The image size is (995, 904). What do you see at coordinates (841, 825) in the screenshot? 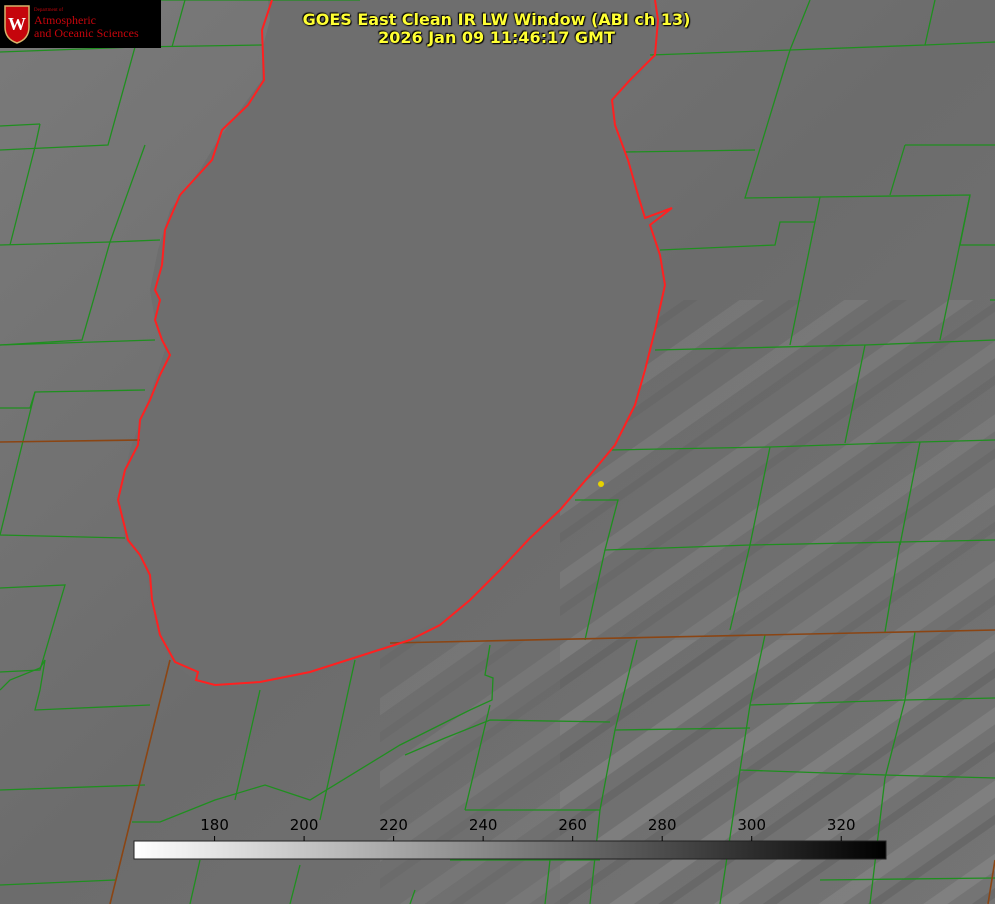
I see `colorbar-tick-label: 320` at bounding box center [841, 825].